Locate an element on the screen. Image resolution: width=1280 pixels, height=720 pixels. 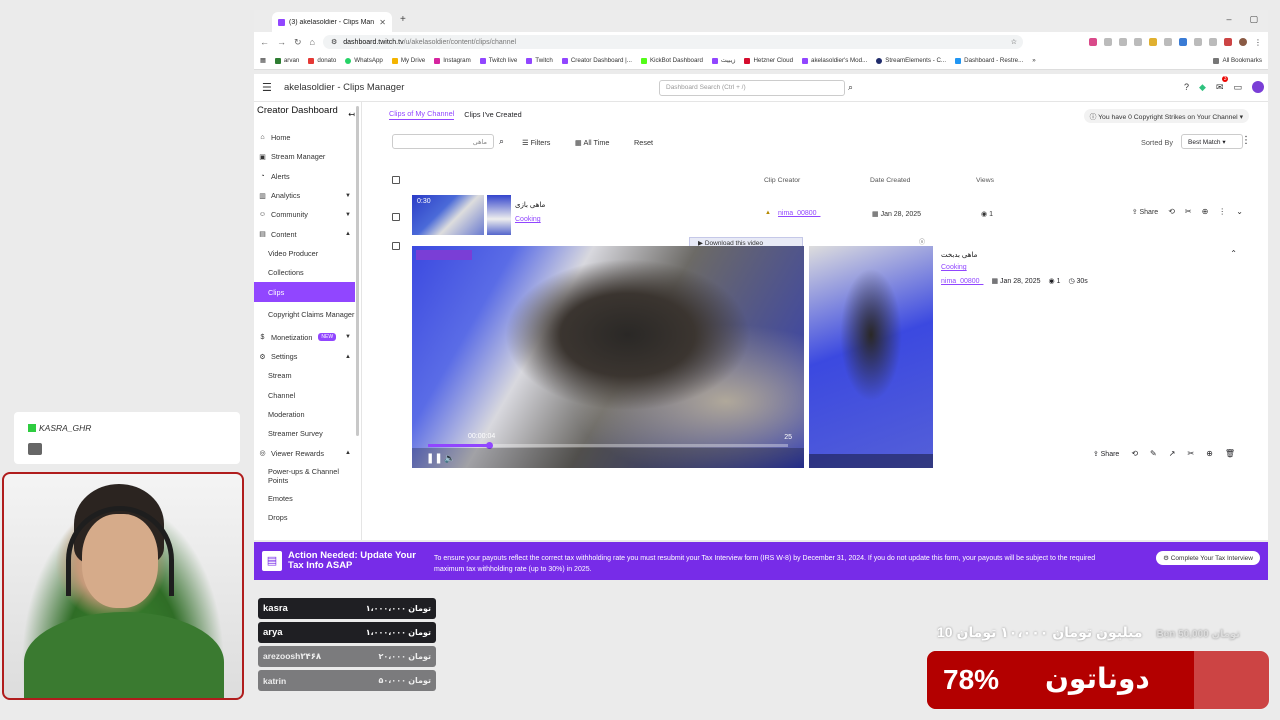
back-icon: ← is located at coordinates (264, 42).